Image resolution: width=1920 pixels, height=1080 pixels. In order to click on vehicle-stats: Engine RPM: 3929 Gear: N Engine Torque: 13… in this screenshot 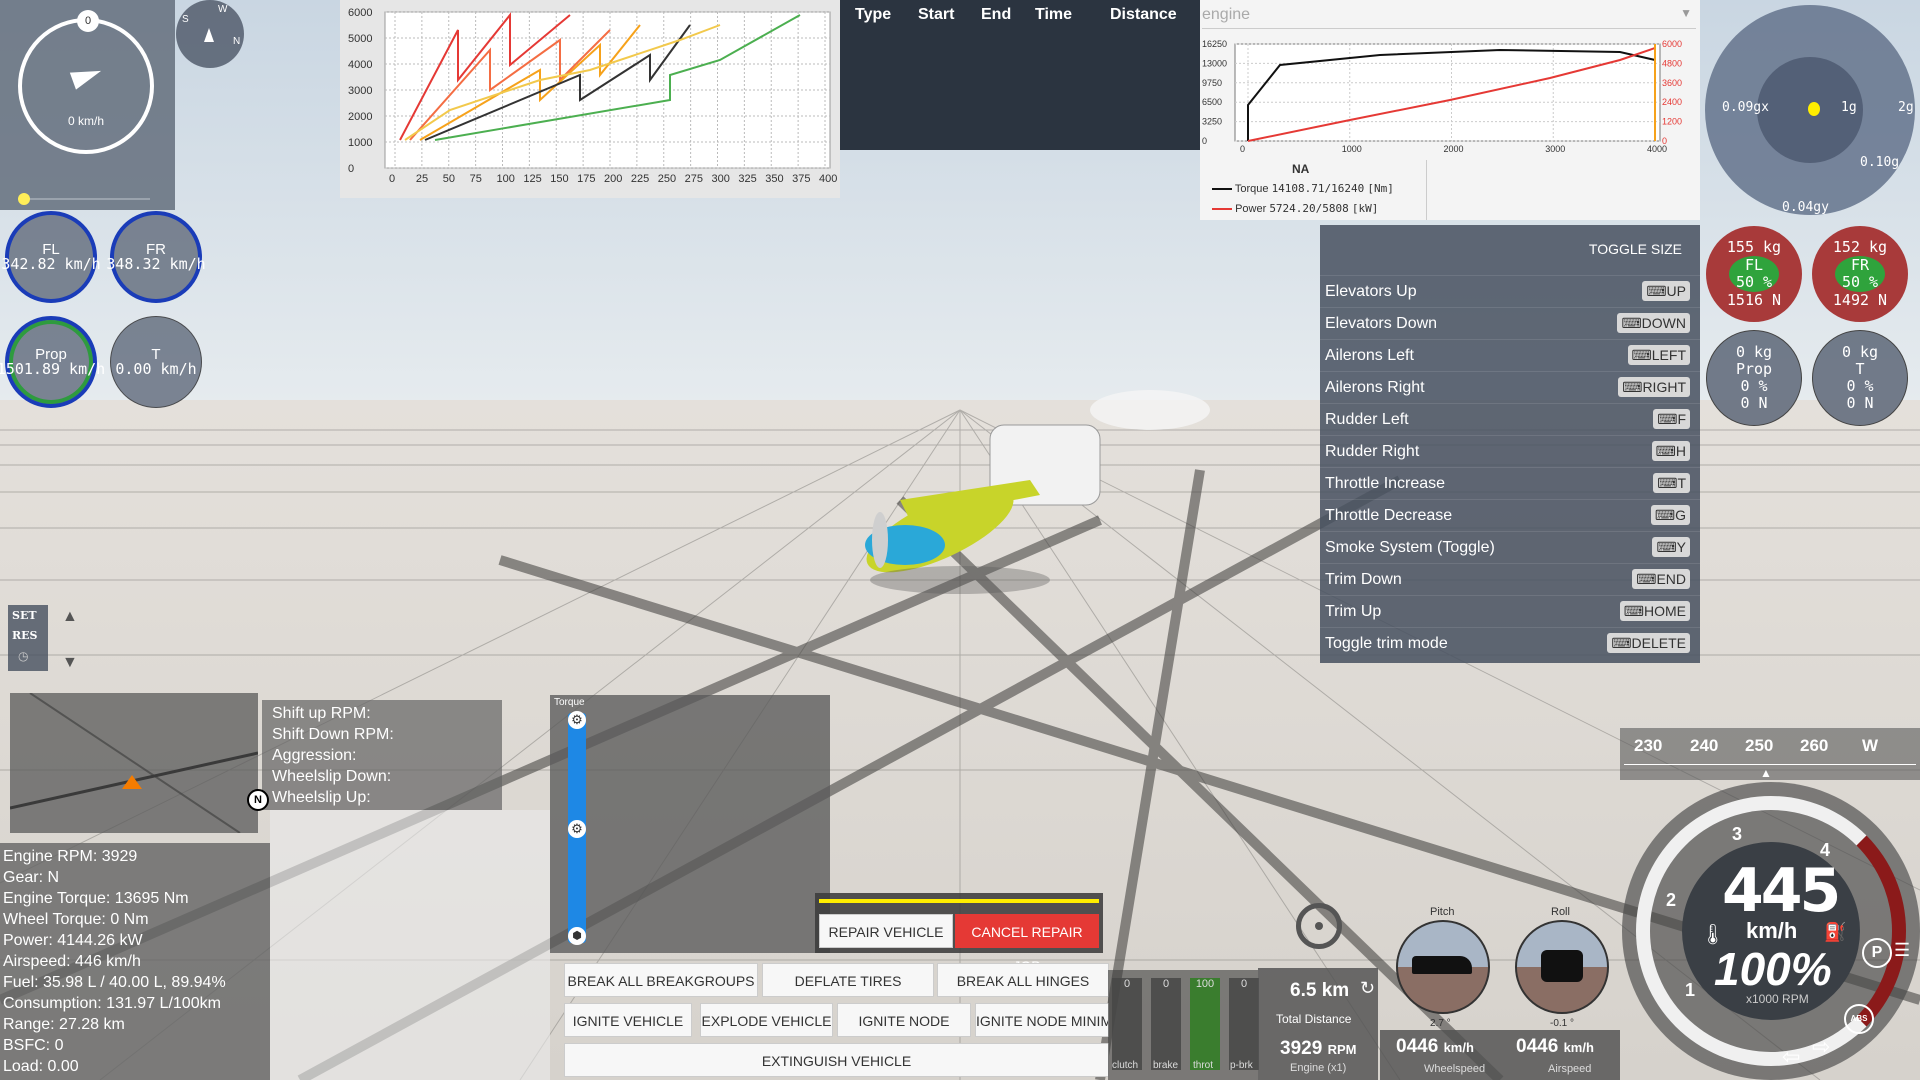, I will do `click(135, 961)`.